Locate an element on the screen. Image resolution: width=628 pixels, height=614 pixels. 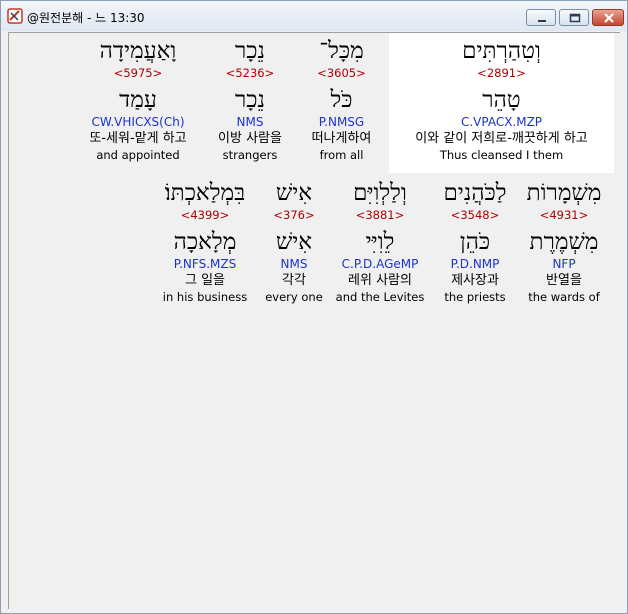
window-title: @원전분해 - 느 13:30 is located at coordinates (86, 18).